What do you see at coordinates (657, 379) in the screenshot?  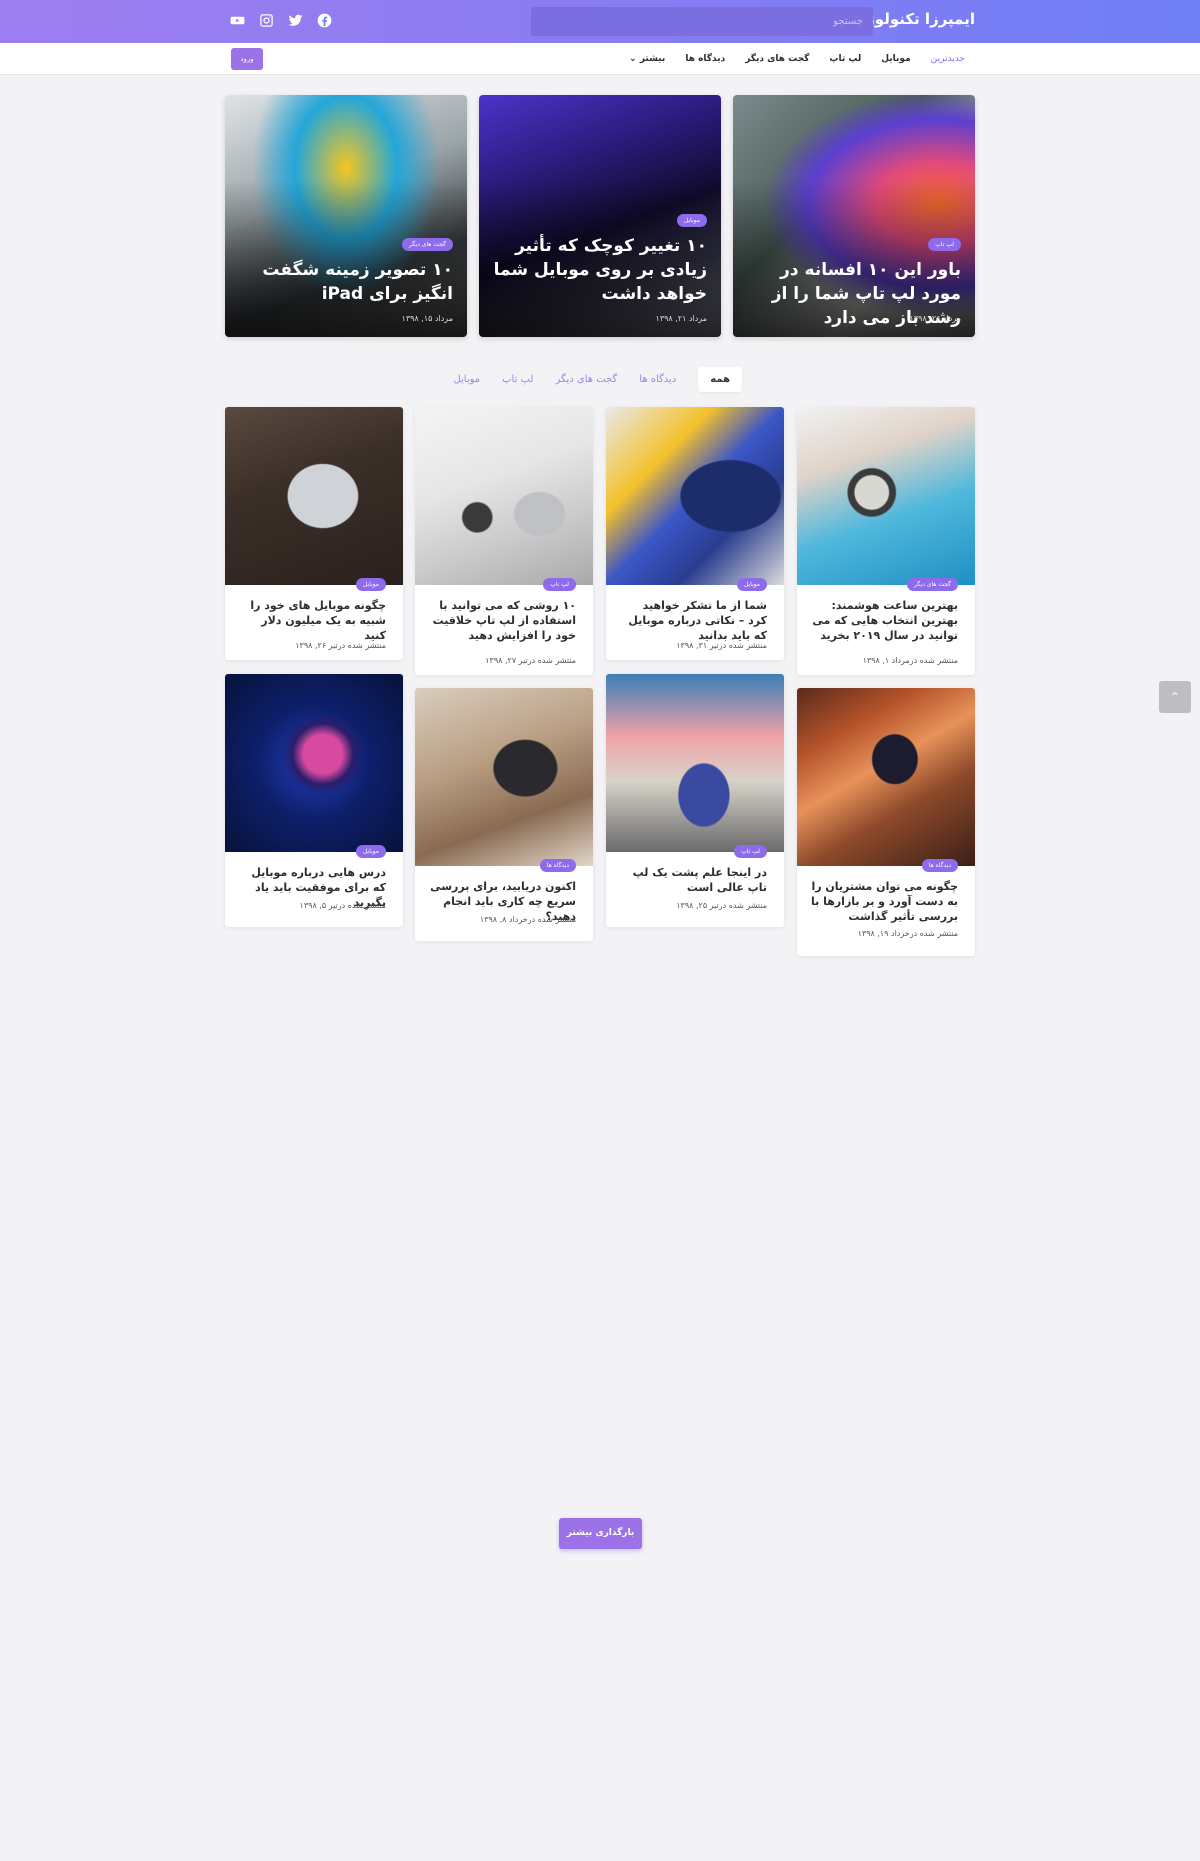 I see `filter-opinions: دیدگاه ها` at bounding box center [657, 379].